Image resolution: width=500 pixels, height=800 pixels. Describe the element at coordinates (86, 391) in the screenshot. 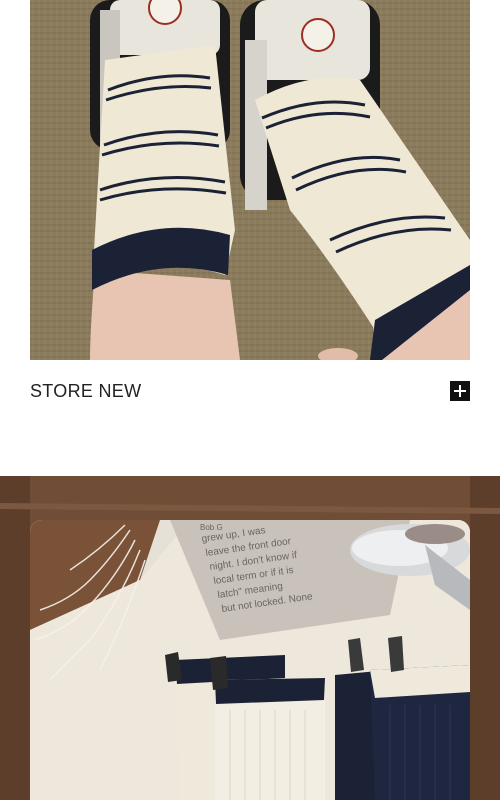

I see `store-new-caption: STORE NEW` at that location.